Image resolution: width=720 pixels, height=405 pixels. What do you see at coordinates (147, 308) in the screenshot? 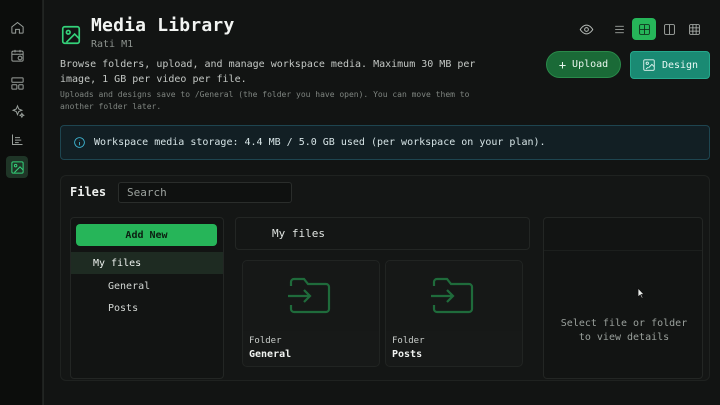
I see `tree-item-posts: Posts` at bounding box center [147, 308].